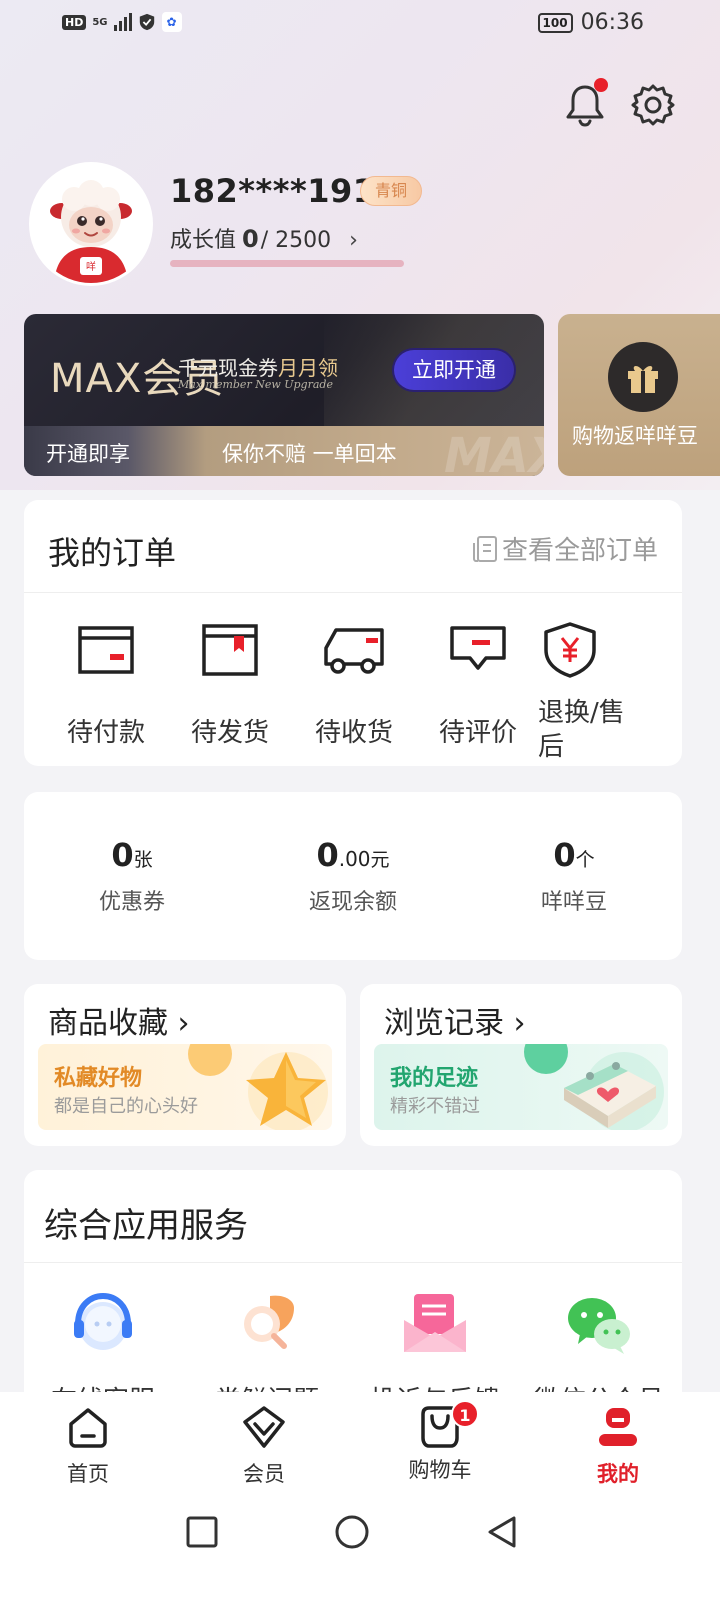 This screenshot has width=720, height=1600. What do you see at coordinates (353, 1293) in the screenshot?
I see `services-card: 综合应用服务 在线客服 尝鲜问题 投诉与反馈` at bounding box center [353, 1293].